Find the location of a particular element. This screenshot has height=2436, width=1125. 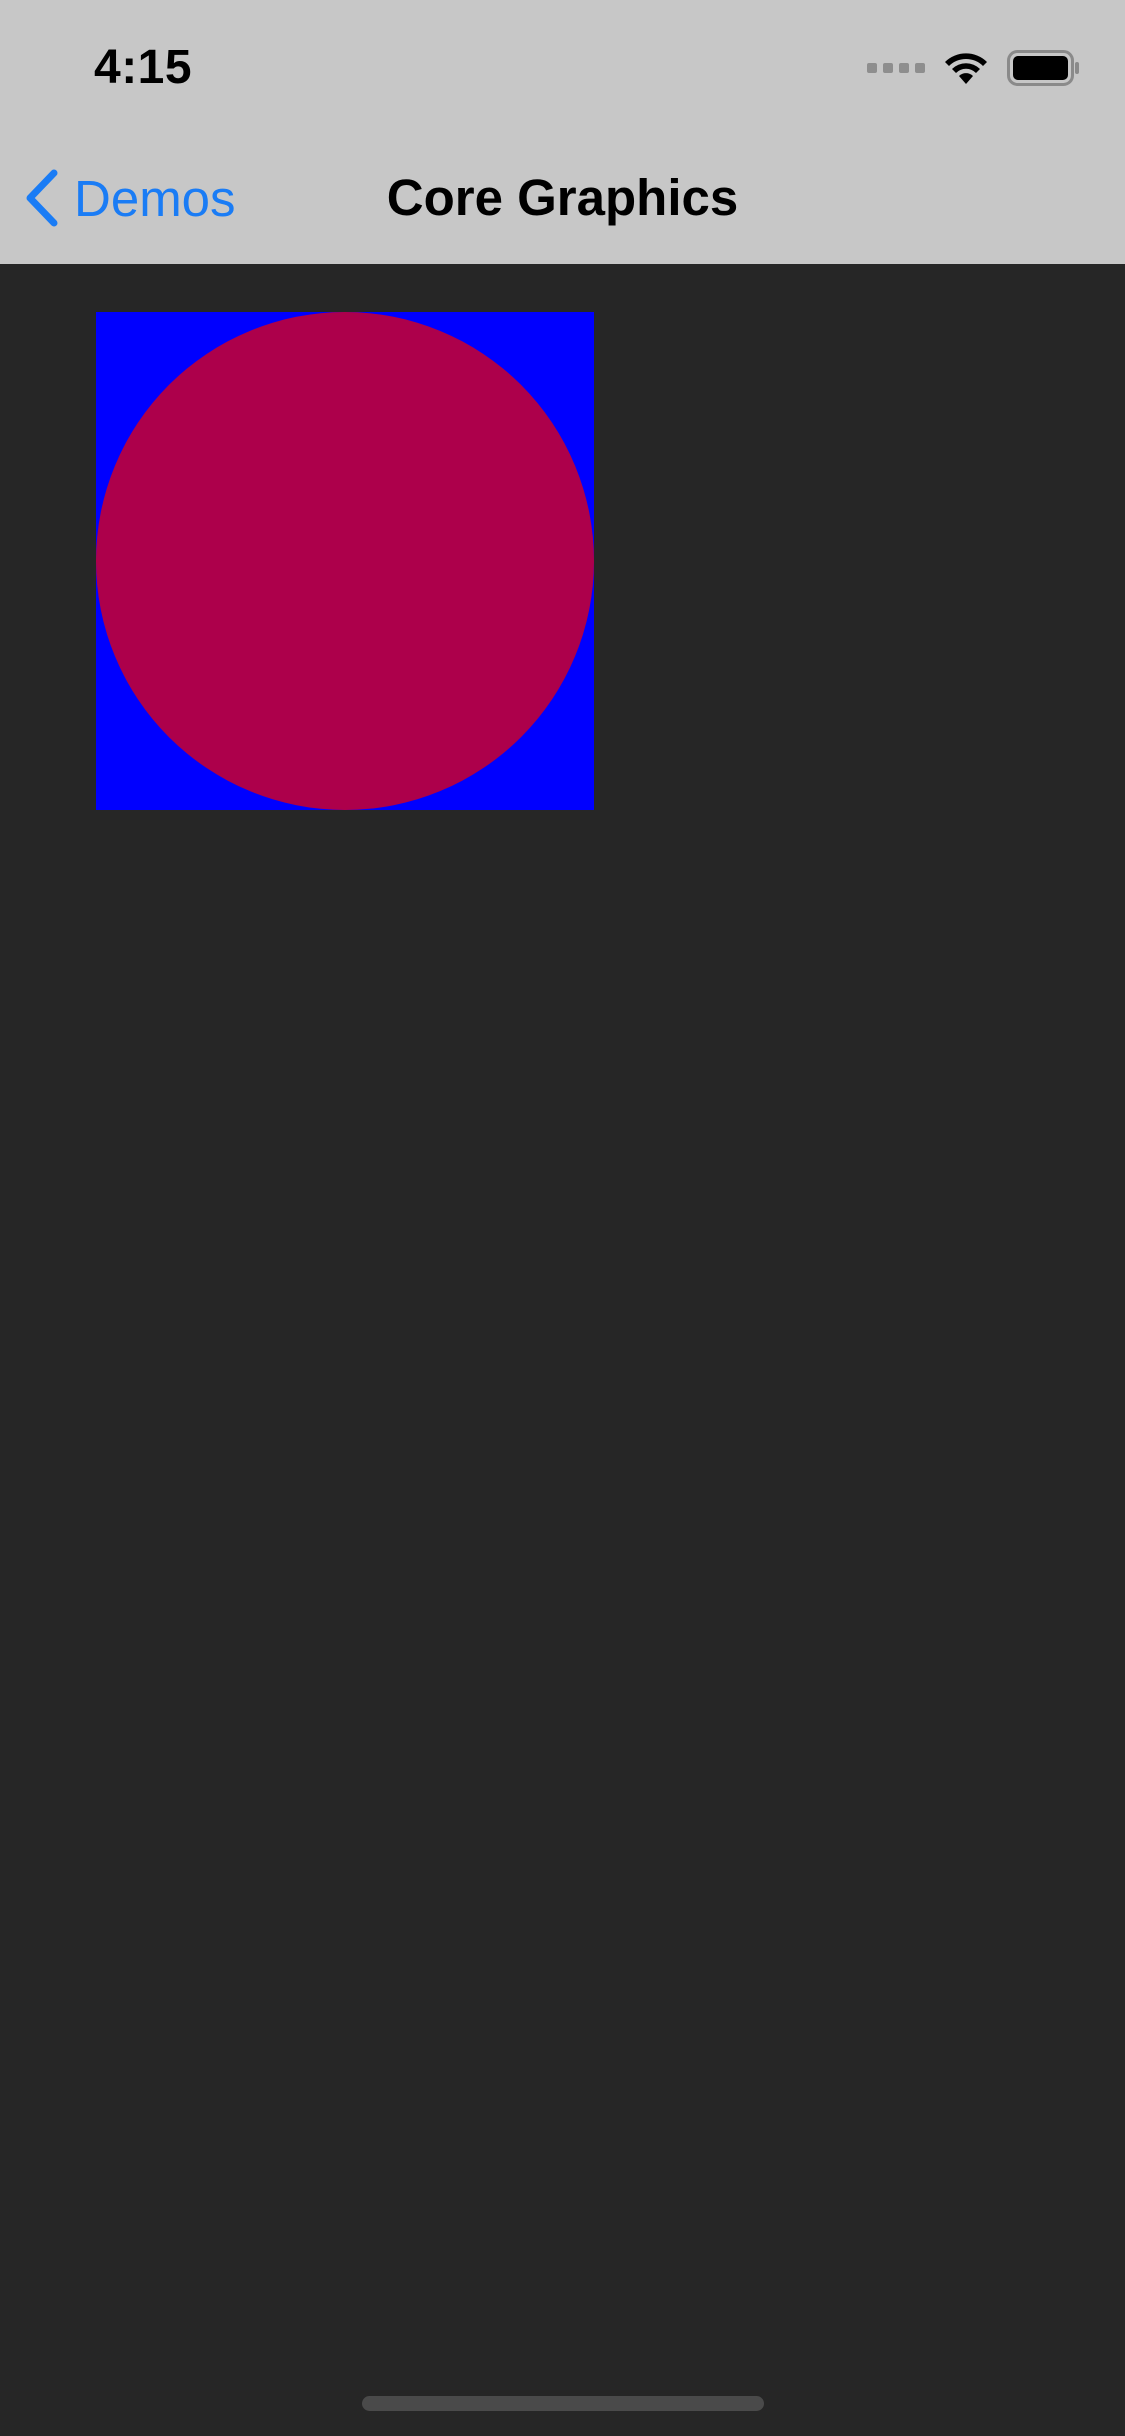

wifi-icon is located at coordinates (966, 68).